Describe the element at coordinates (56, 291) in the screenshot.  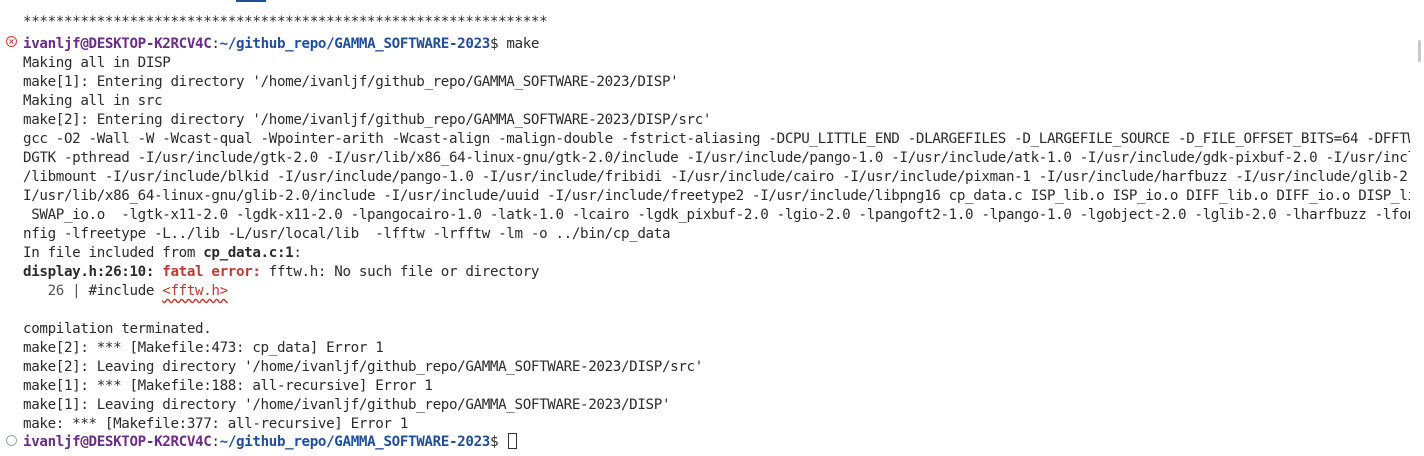
I see `snippet-gutter: 26 |` at that location.